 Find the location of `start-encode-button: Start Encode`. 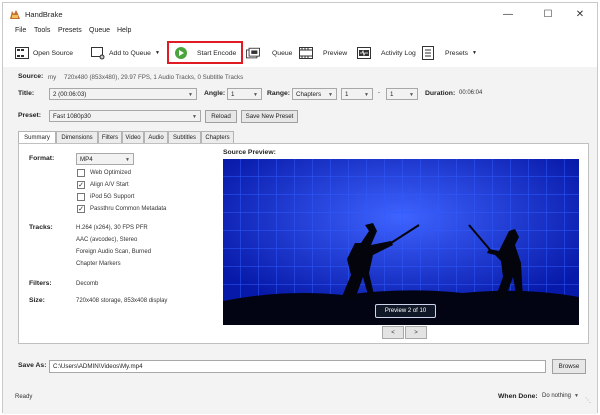

start-encode-button: Start Encode is located at coordinates (205, 53).